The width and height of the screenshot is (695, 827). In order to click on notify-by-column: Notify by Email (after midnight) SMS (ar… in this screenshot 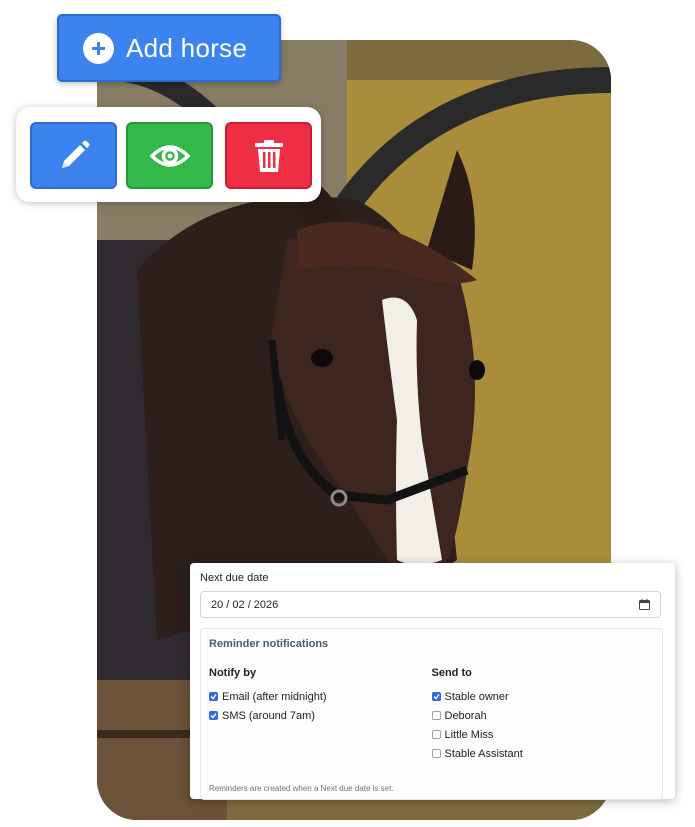, I will do `click(320, 715)`.